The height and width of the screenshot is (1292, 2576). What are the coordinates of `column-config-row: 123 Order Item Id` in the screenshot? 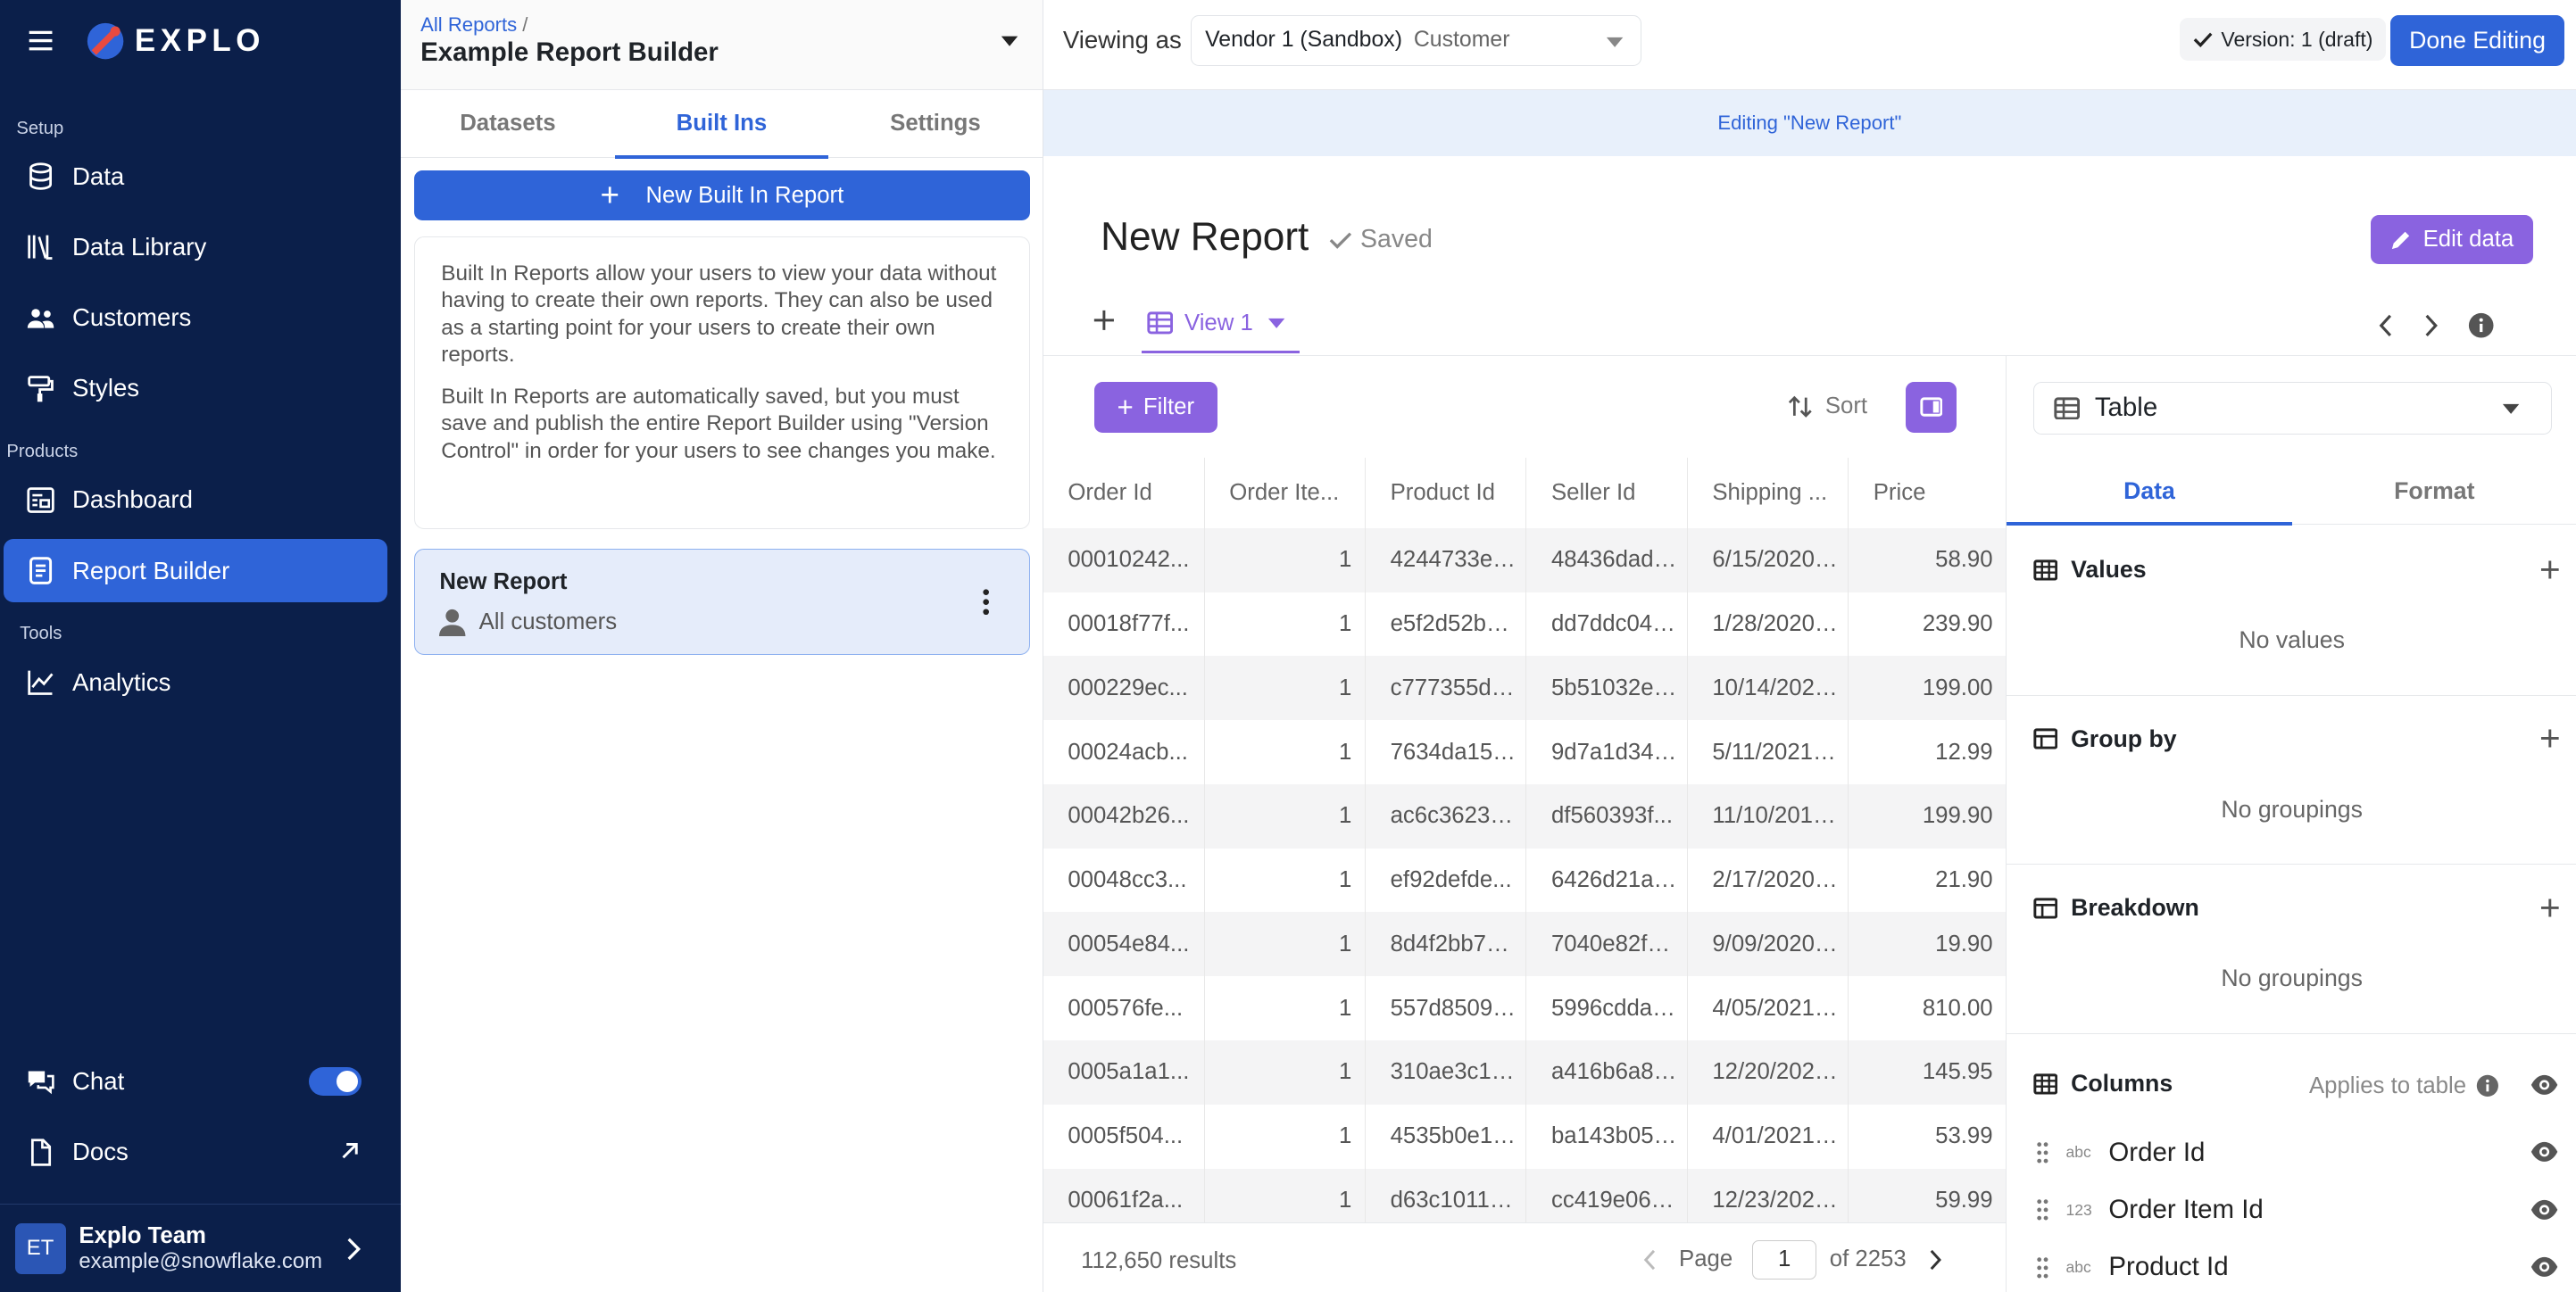 It's located at (2150, 1210).